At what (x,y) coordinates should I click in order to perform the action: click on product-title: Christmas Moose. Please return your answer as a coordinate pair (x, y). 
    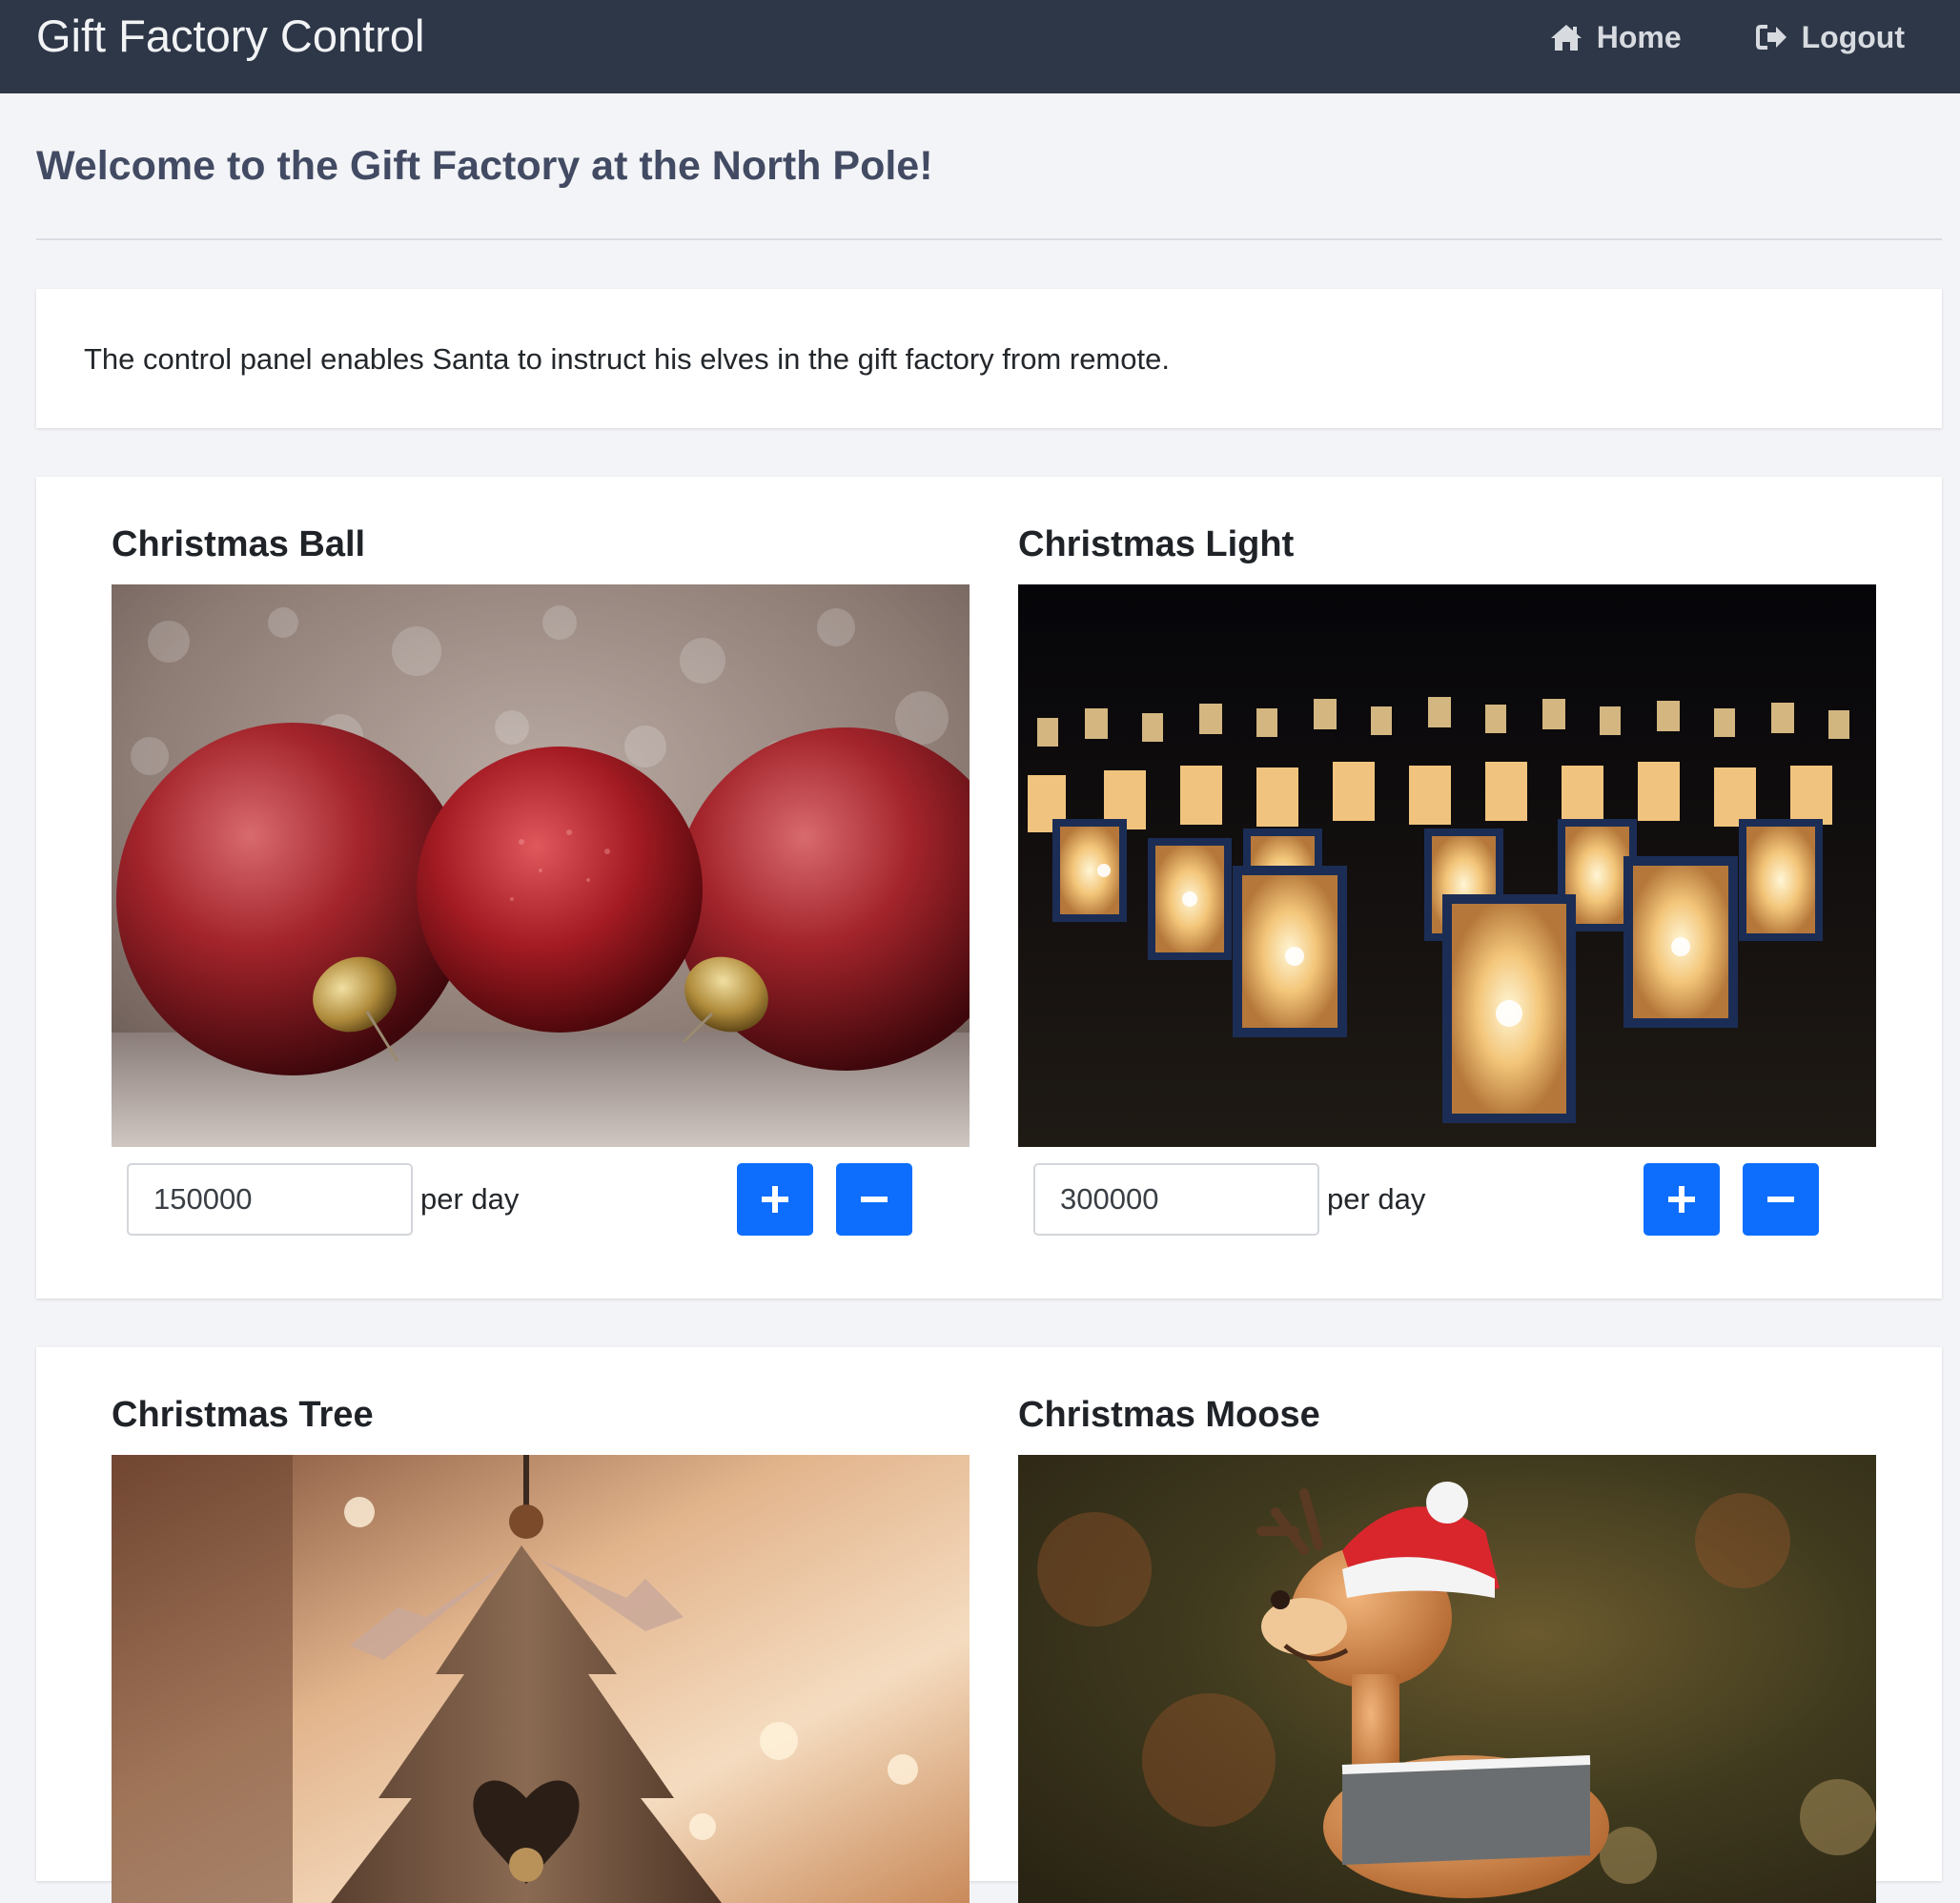
    Looking at the image, I should click on (1169, 1415).